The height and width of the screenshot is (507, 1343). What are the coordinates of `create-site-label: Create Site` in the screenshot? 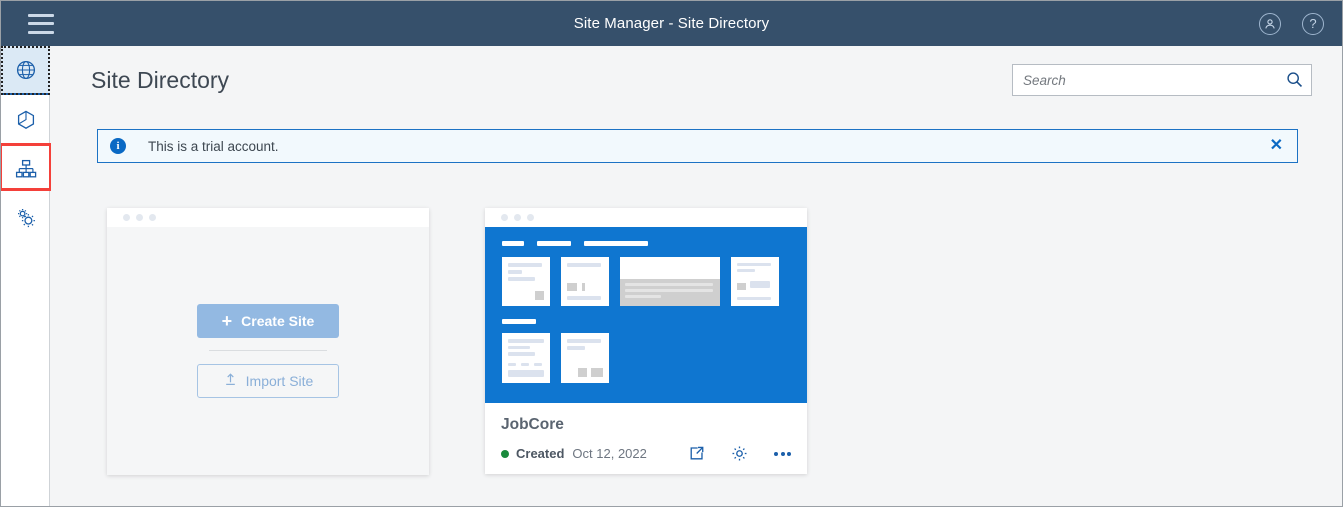 It's located at (278, 321).